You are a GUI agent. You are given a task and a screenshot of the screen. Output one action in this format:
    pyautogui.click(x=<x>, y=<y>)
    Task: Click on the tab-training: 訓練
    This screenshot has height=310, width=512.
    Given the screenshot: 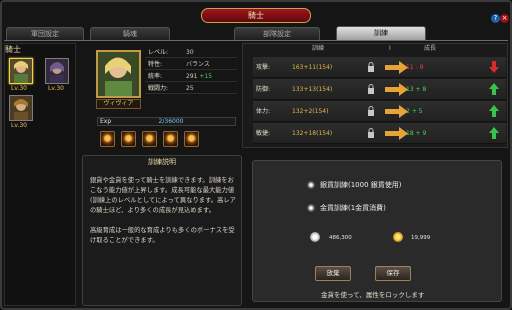 What is the action you would take?
    pyautogui.click(x=381, y=33)
    